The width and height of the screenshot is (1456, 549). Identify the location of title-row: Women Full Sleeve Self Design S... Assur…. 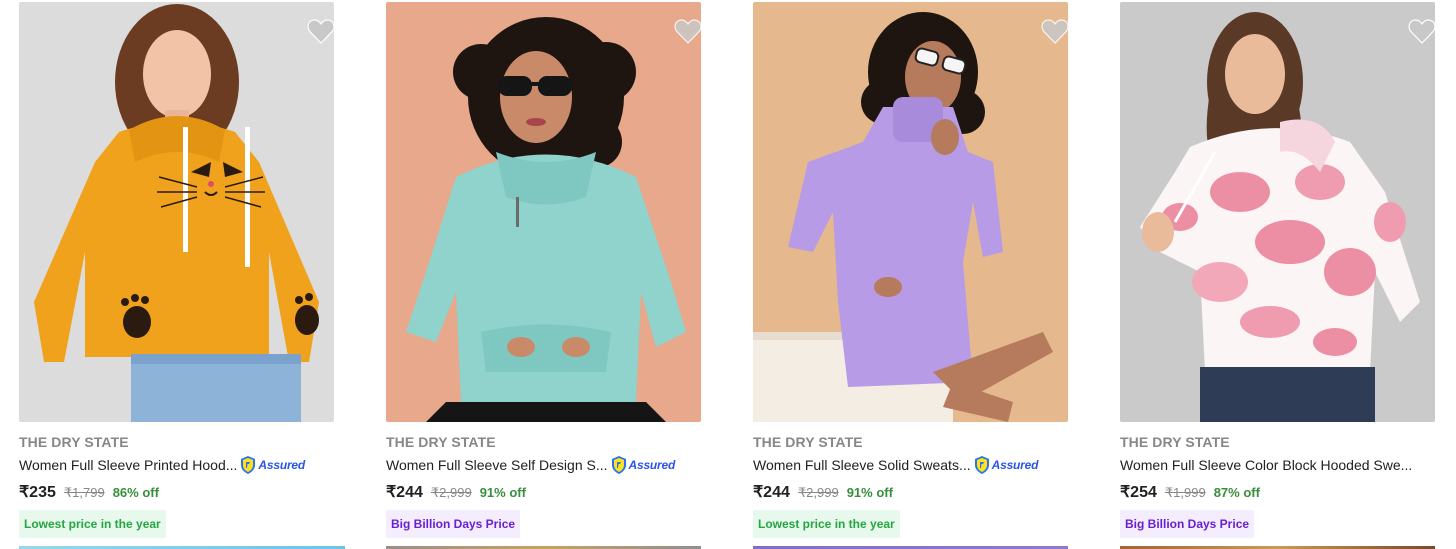
(530, 465).